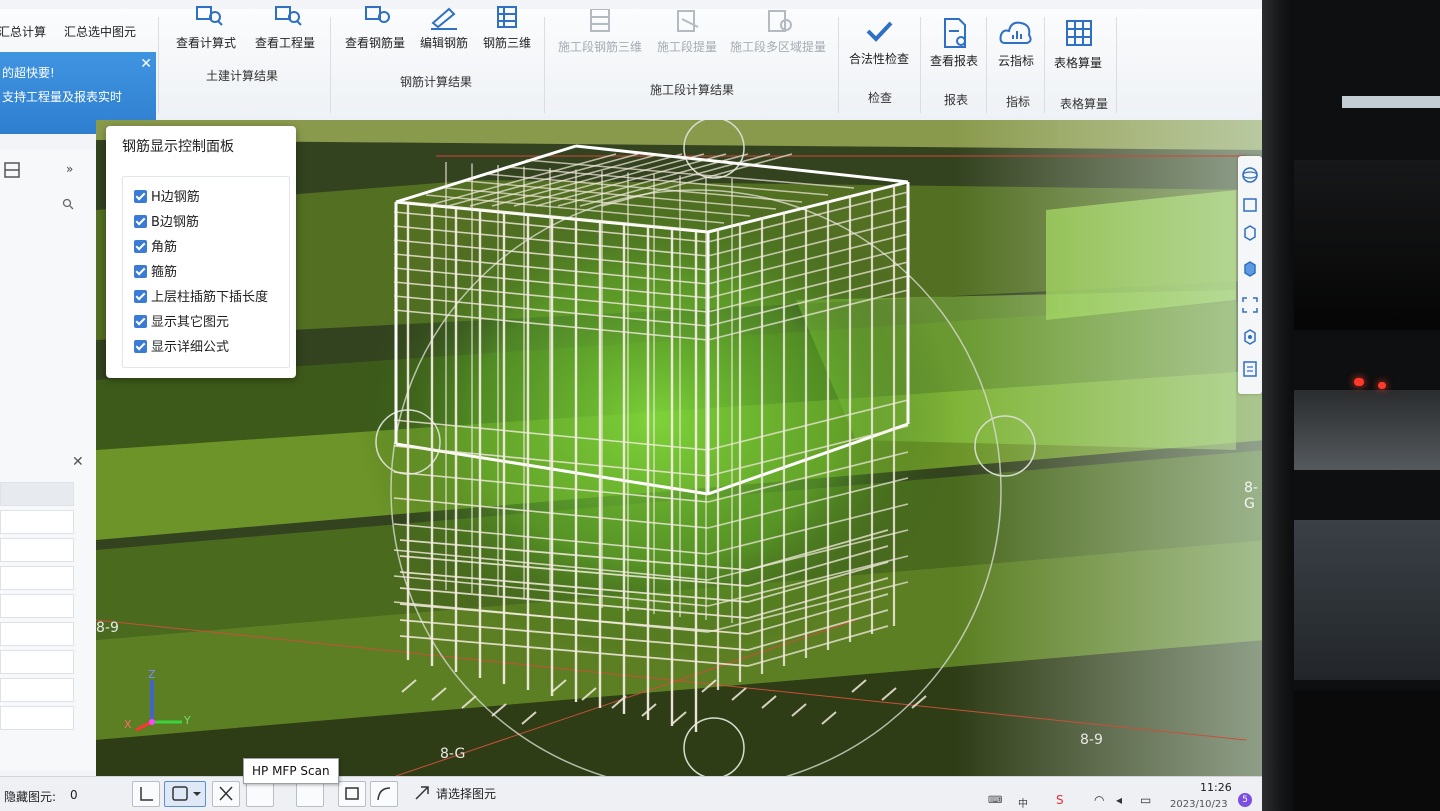 The height and width of the screenshot is (811, 1440). Describe the element at coordinates (953, 61) in the screenshot. I see `view-report-label: 查看报表` at that location.